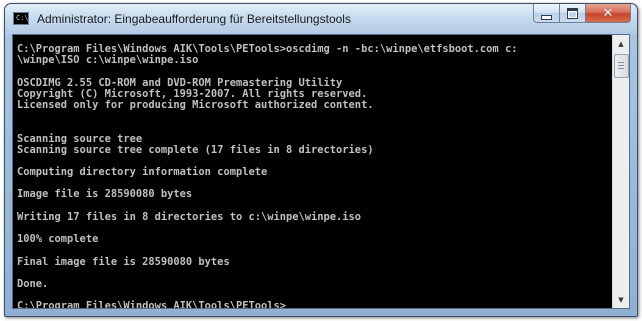 This screenshot has width=642, height=321. What do you see at coordinates (142, 172) in the screenshot?
I see `console-line: Computing directory information complete` at bounding box center [142, 172].